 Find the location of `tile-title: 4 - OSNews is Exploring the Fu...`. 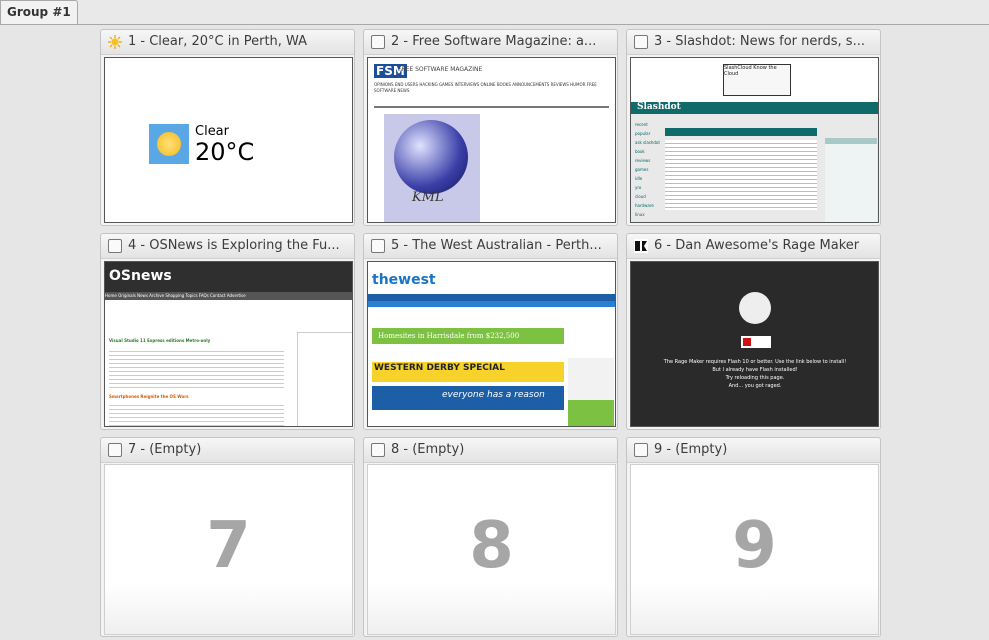

tile-title: 4 - OSNews is Exploring the Fu... is located at coordinates (234, 245).